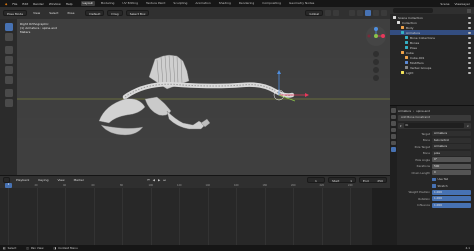 The height and width of the screenshot is (251, 474). What do you see at coordinates (328, 13) in the screenshot?
I see `snap-icon` at bounding box center [328, 13].